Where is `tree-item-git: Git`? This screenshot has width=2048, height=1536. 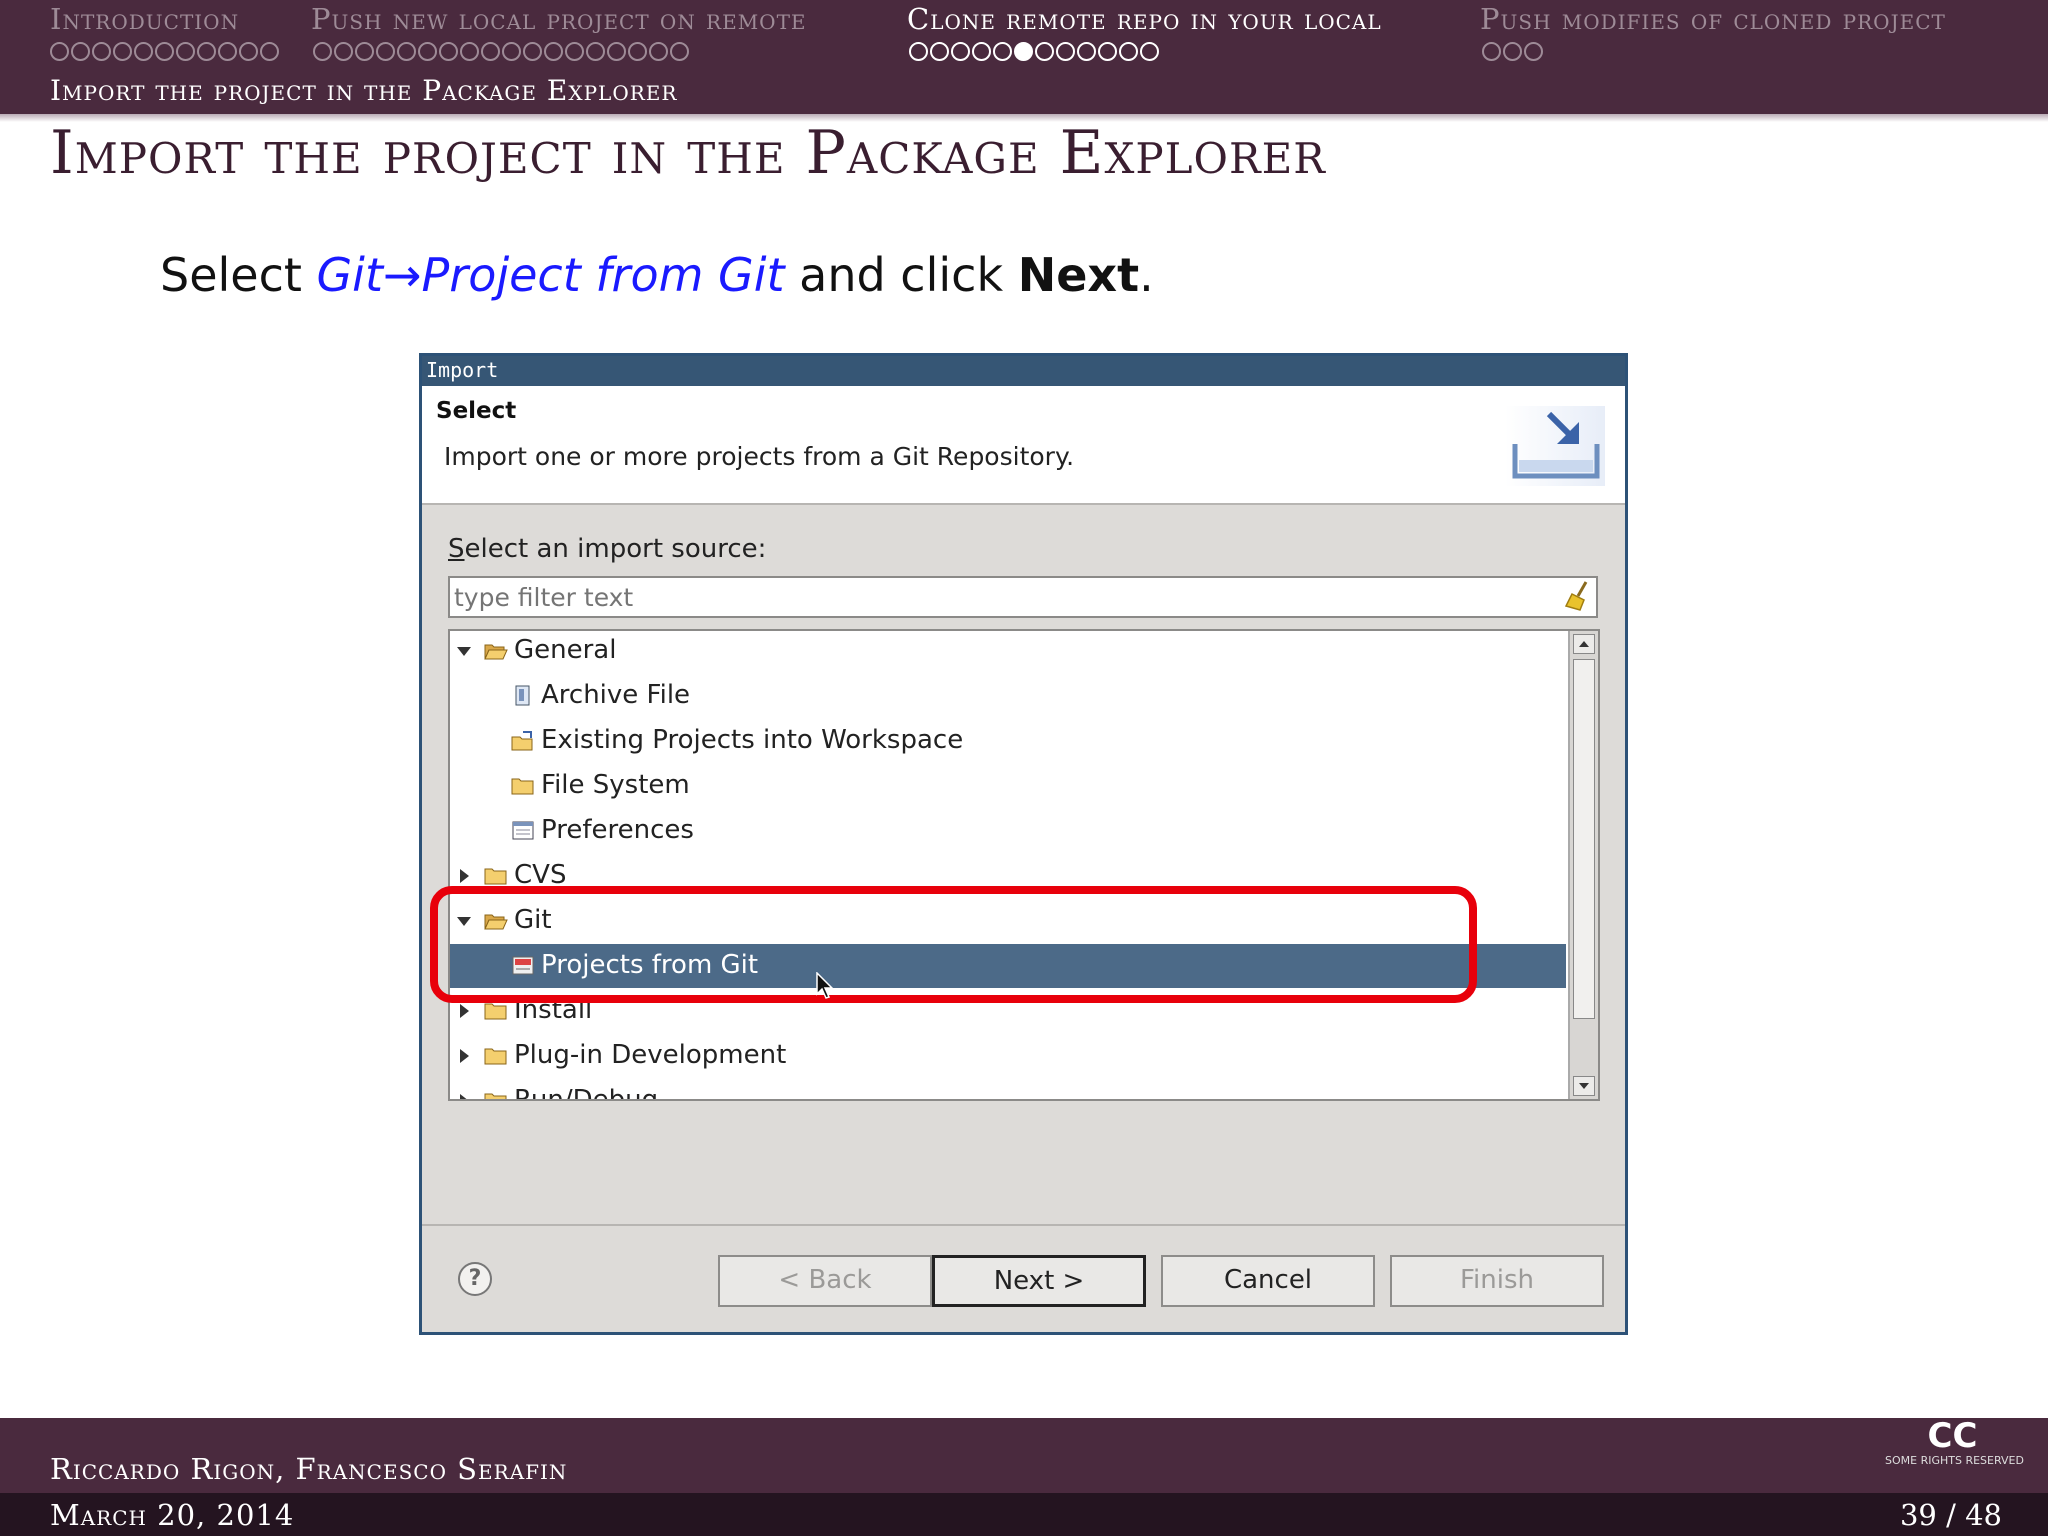 tree-item-git: Git is located at coordinates (1008, 921).